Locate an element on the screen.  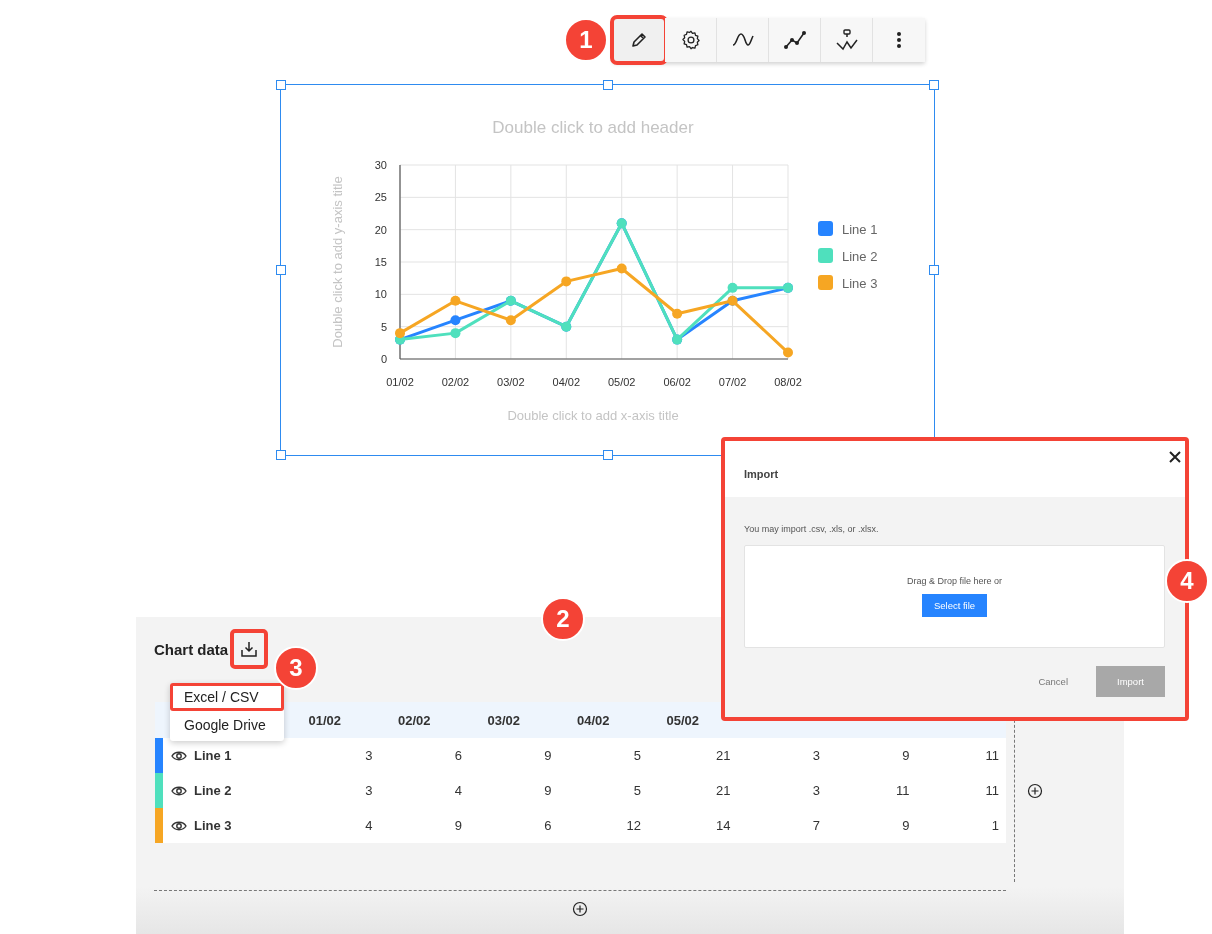
add-column-icon is located at coordinates (1035, 791).